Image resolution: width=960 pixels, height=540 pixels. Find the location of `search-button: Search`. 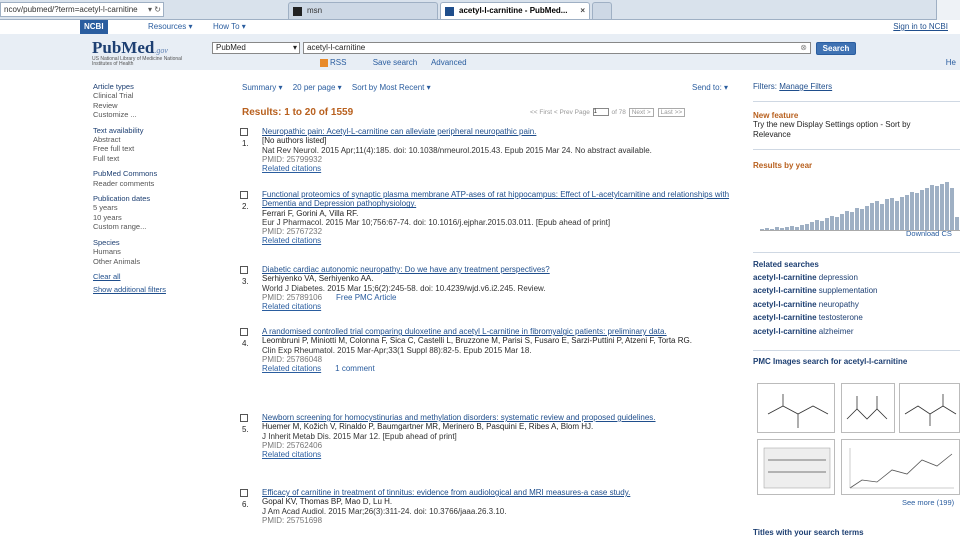

search-button: Search is located at coordinates (836, 48).